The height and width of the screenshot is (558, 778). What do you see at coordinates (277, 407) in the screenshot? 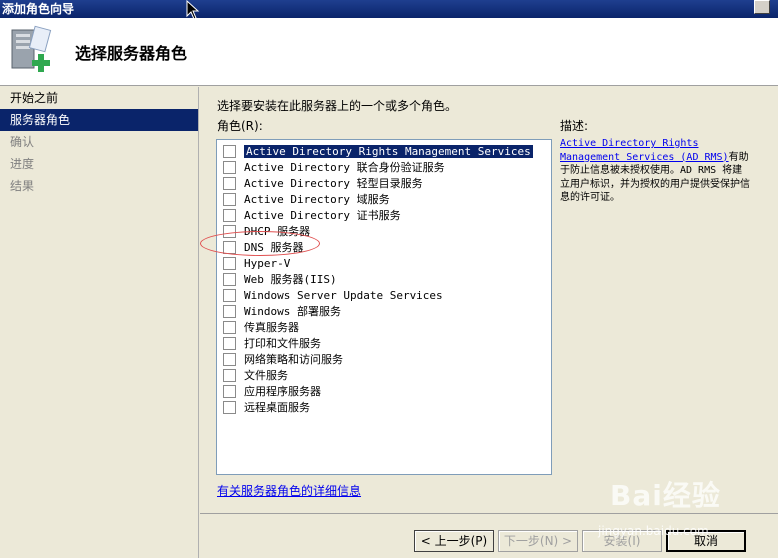
I see `role-label: 远程桌面服务` at bounding box center [277, 407].